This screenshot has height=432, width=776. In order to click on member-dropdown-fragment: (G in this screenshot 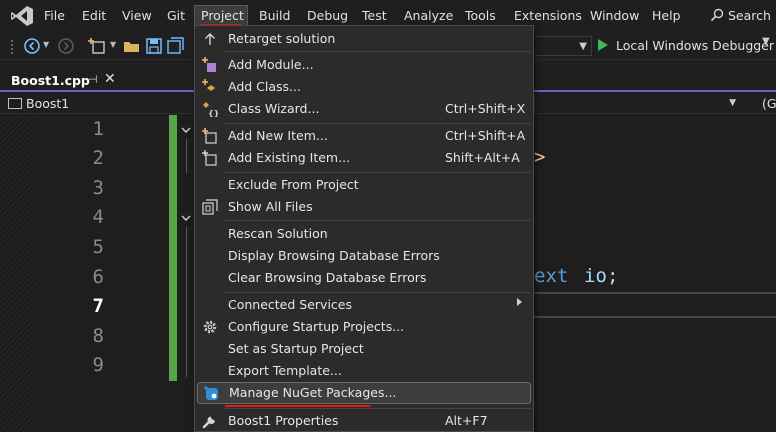, I will do `click(769, 103)`.